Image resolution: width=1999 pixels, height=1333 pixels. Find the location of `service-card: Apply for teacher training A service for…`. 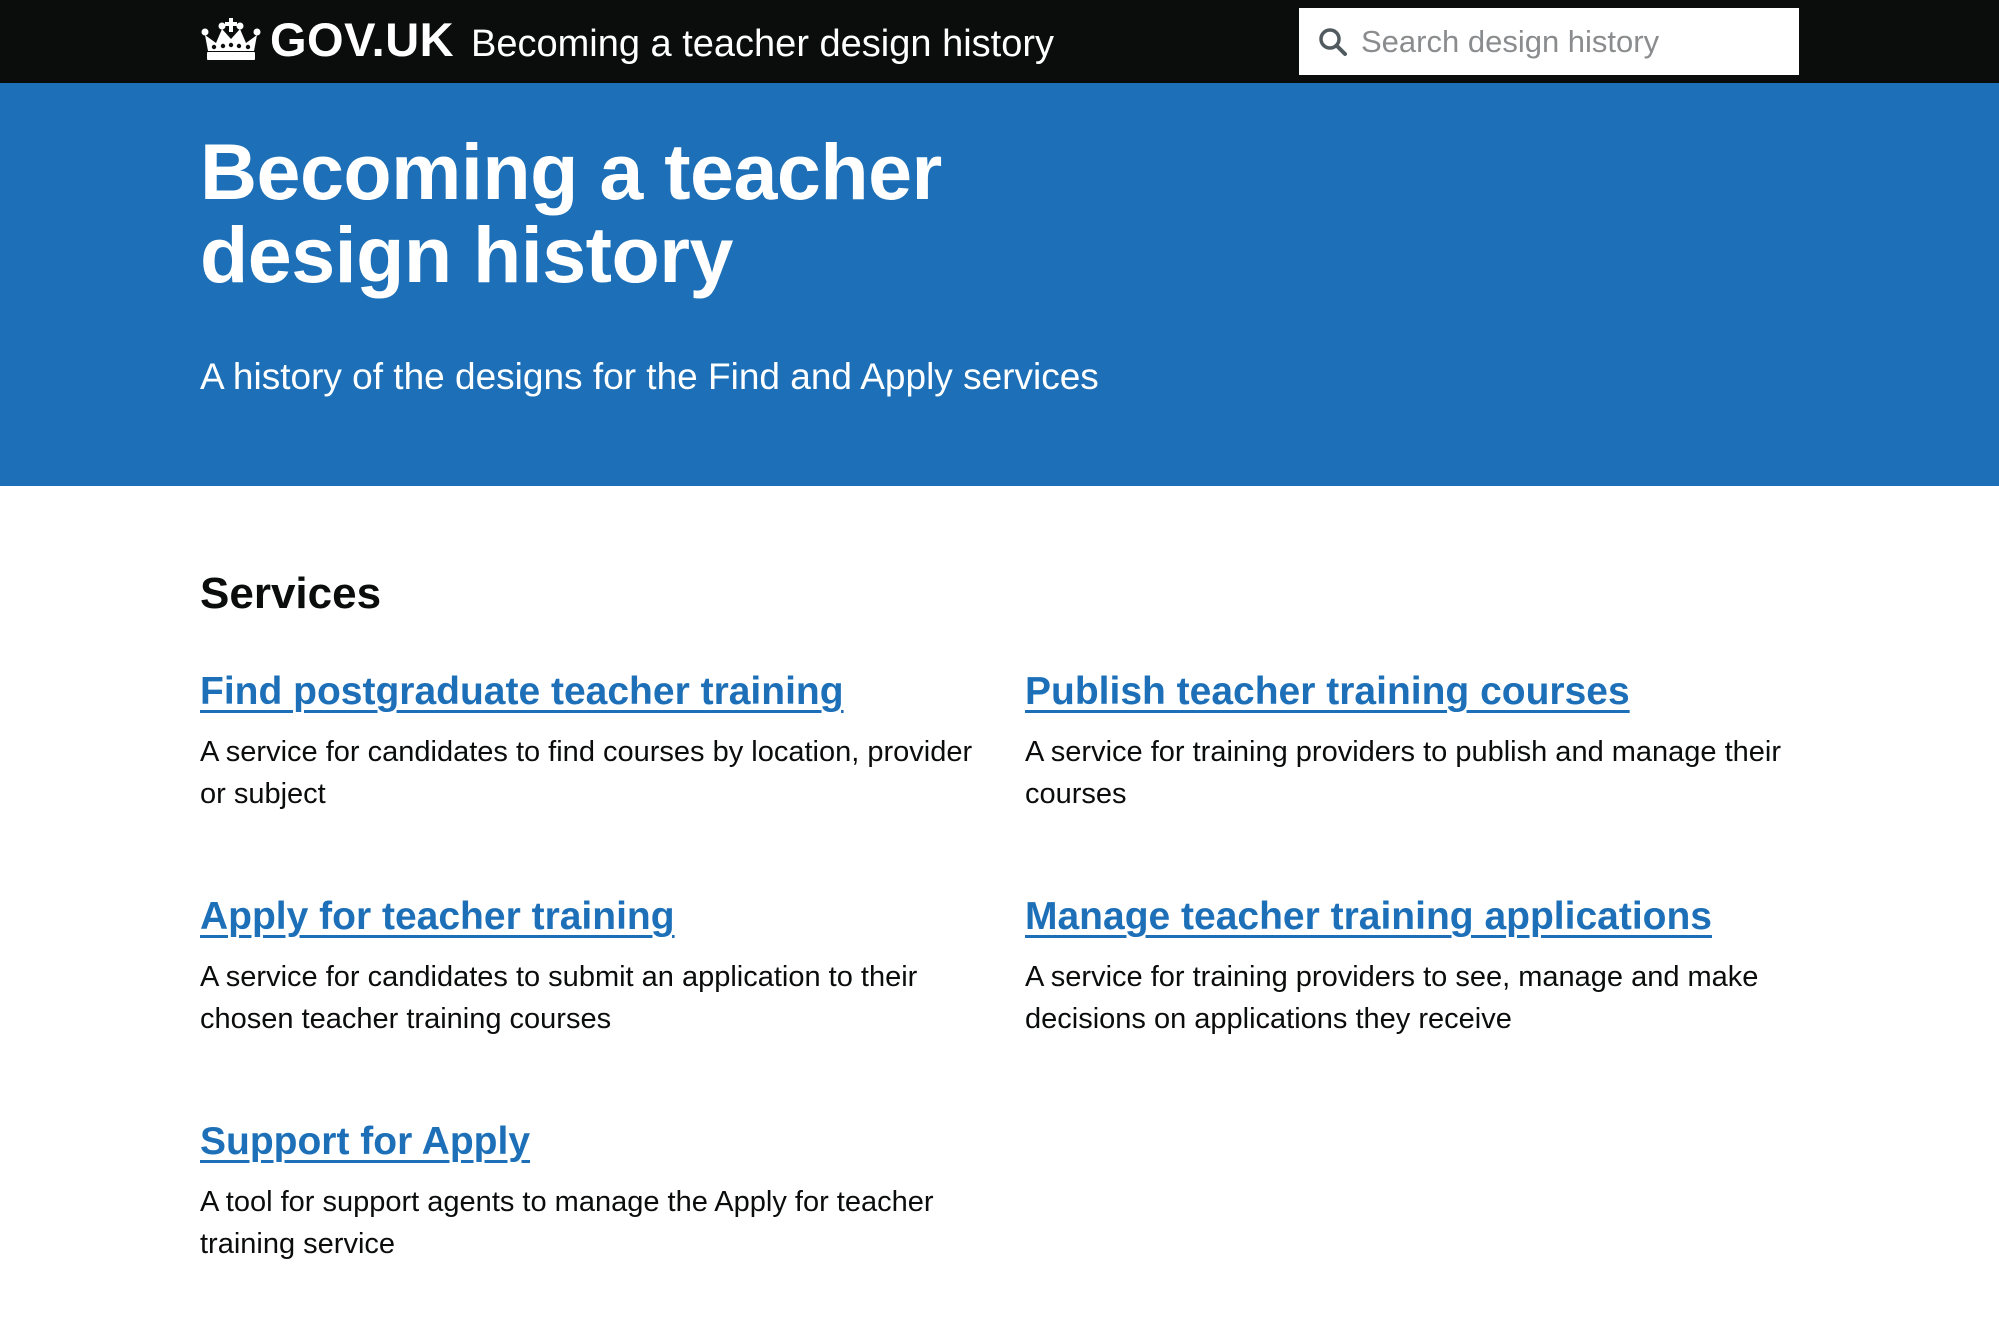

service-card: Apply for teacher training A service for… is located at coordinates (590, 966).